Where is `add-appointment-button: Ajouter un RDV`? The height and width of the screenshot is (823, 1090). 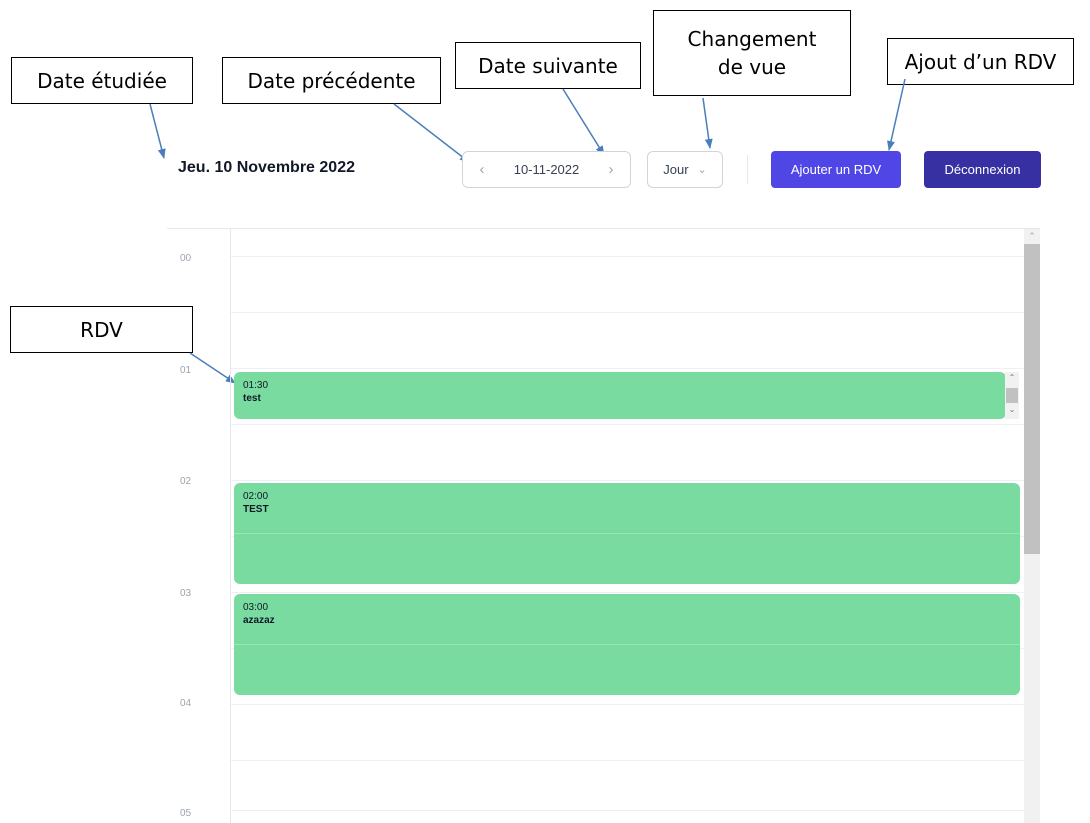 add-appointment-button: Ajouter un RDV is located at coordinates (836, 169).